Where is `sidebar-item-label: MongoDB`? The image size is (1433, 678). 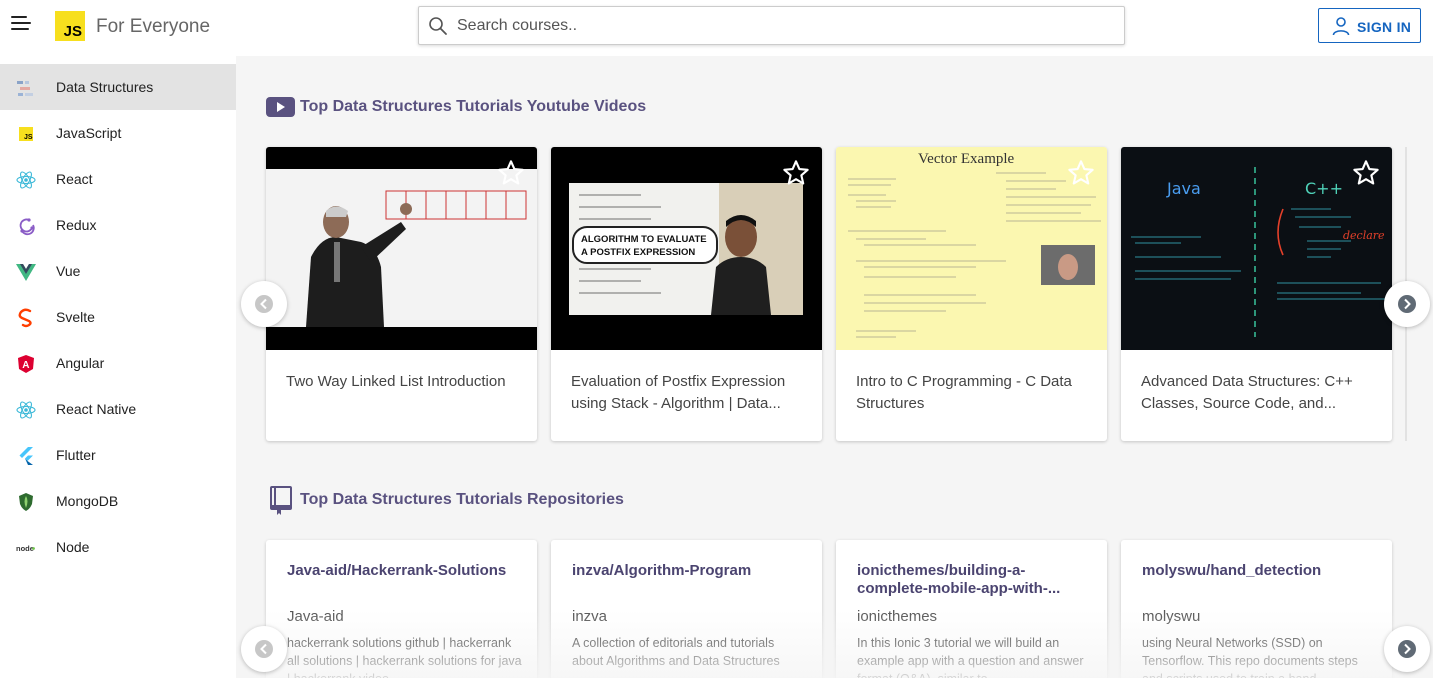 sidebar-item-label: MongoDB is located at coordinates (87, 501).